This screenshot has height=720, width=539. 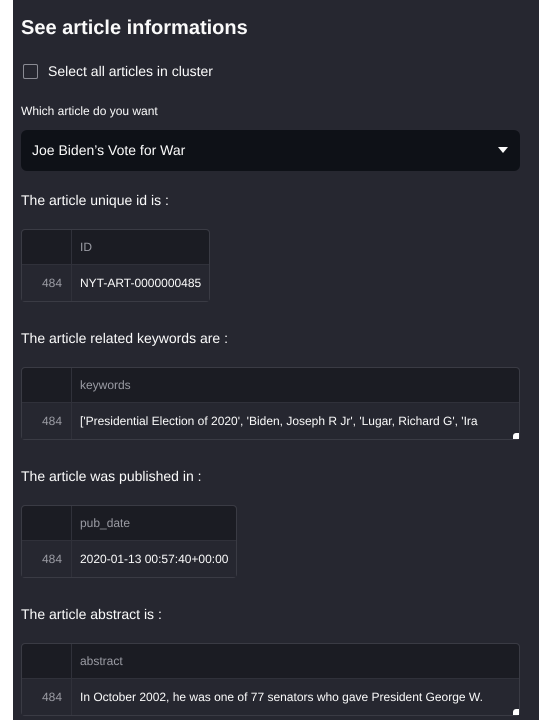 What do you see at coordinates (279, 421) in the screenshot?
I see `table-cell-text: ['Presidential Election of 2020', 'Biden, Joseph R Jr', 'Lugar, Richard G', 'Ira` at bounding box center [279, 421].